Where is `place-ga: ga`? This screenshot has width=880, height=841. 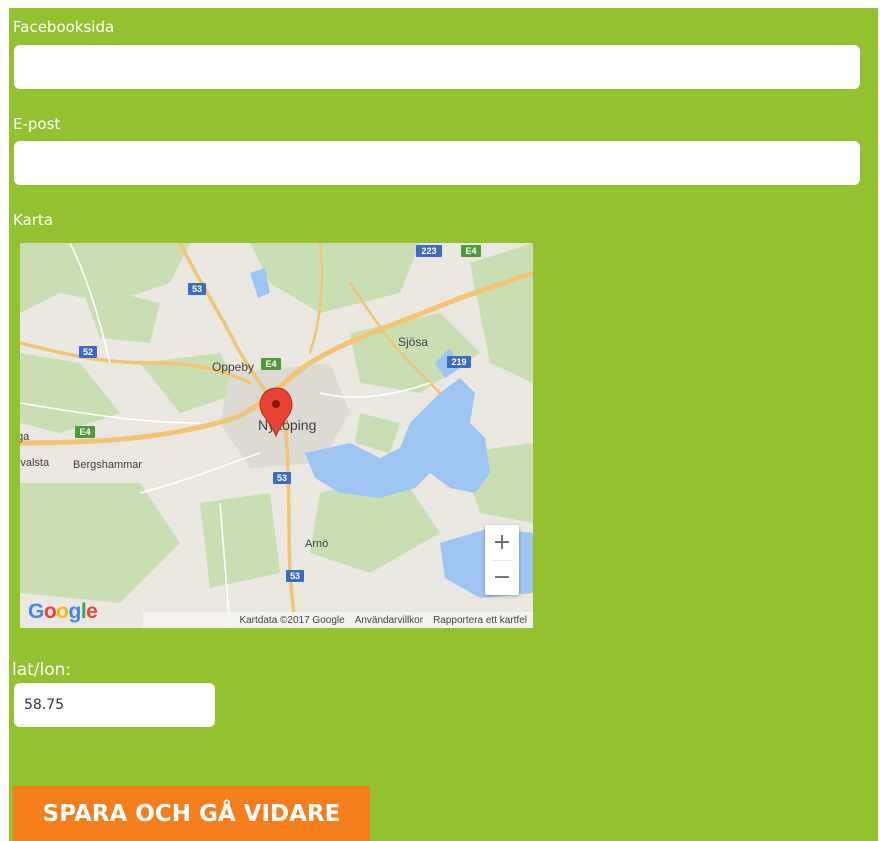
place-ga: ga is located at coordinates (25, 437).